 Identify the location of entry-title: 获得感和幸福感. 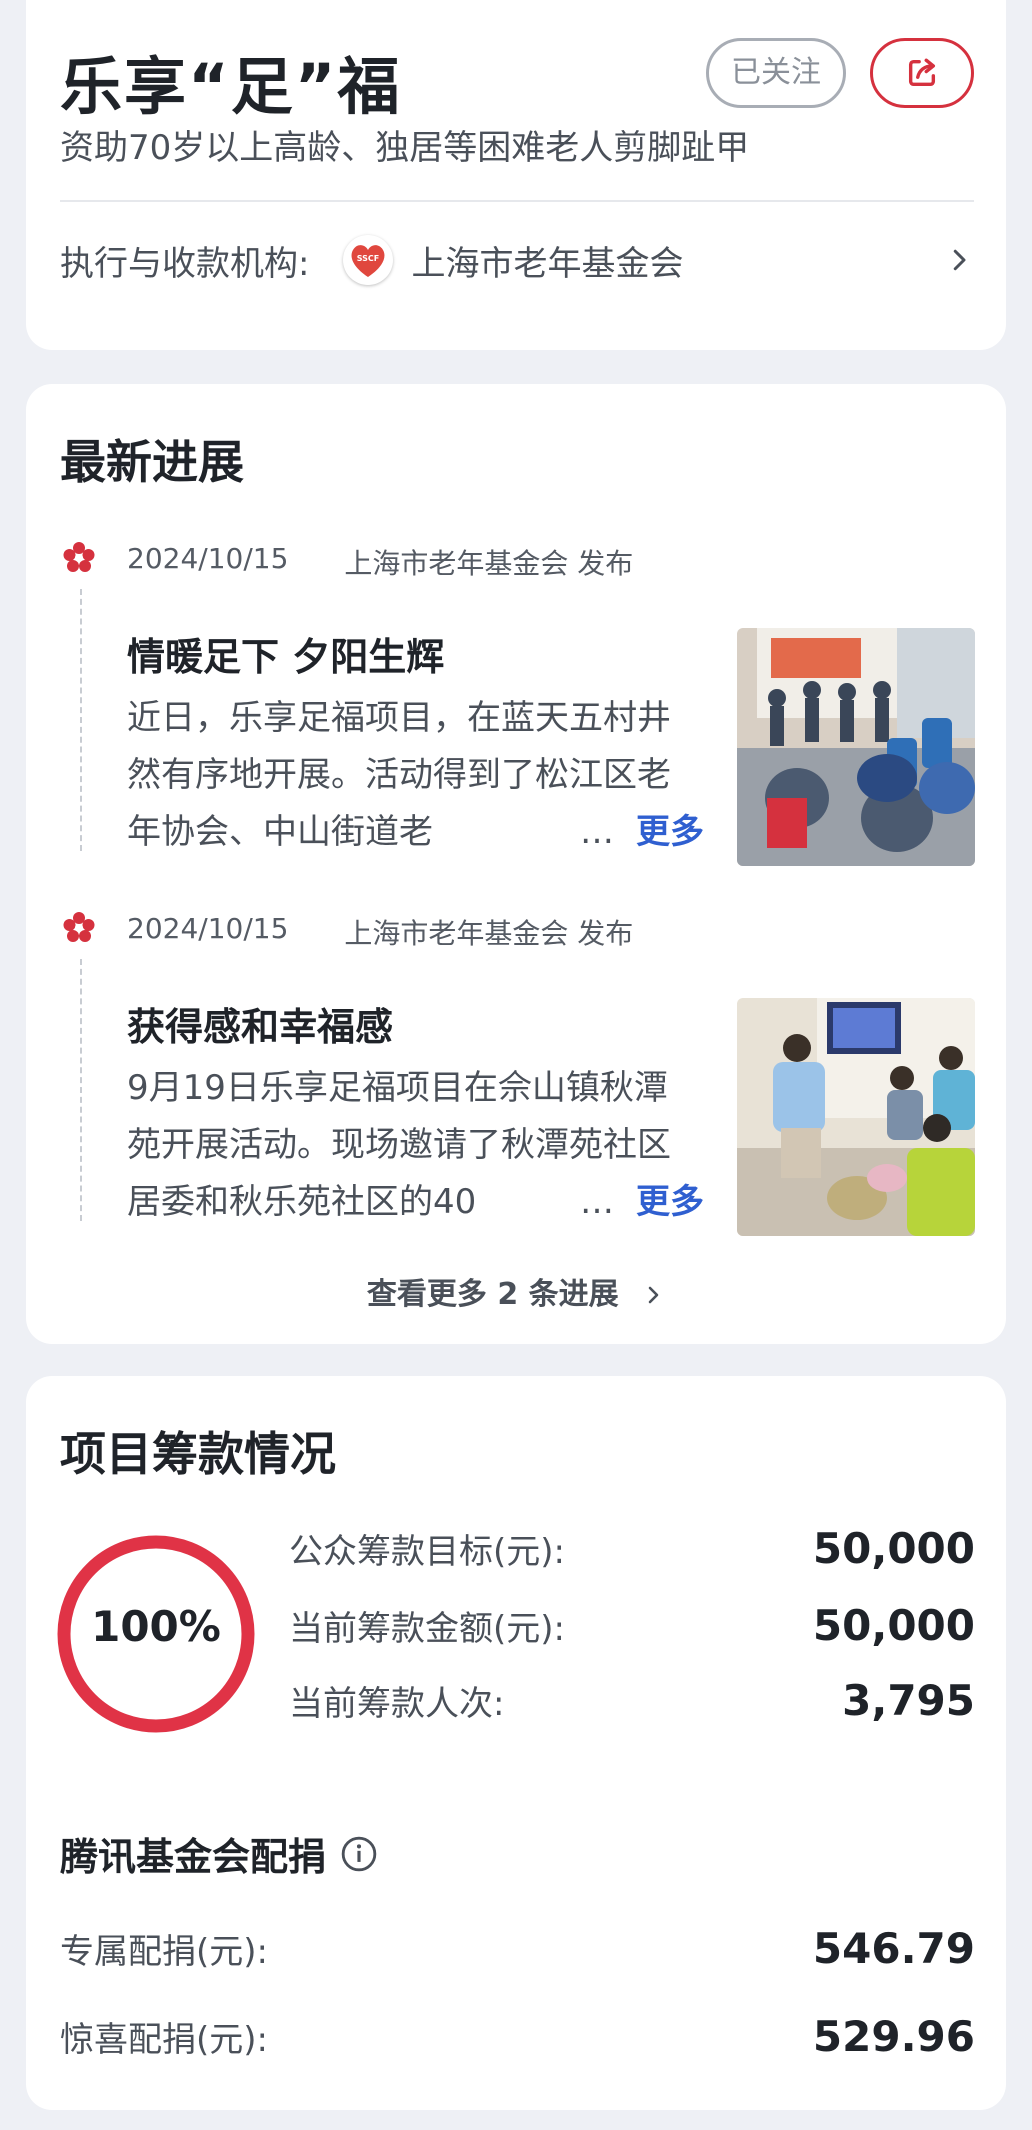
(260, 1023).